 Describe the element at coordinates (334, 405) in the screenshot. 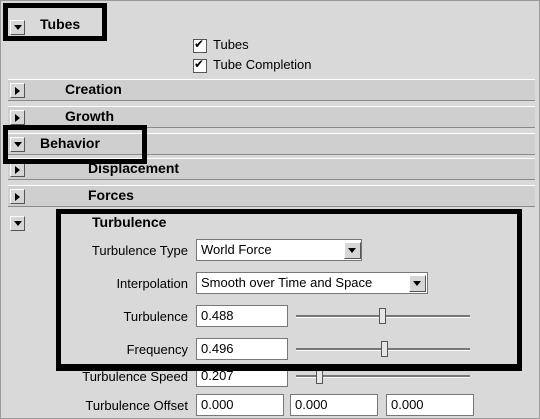

I see `turbulence-offset-y-field: 0.000` at that location.